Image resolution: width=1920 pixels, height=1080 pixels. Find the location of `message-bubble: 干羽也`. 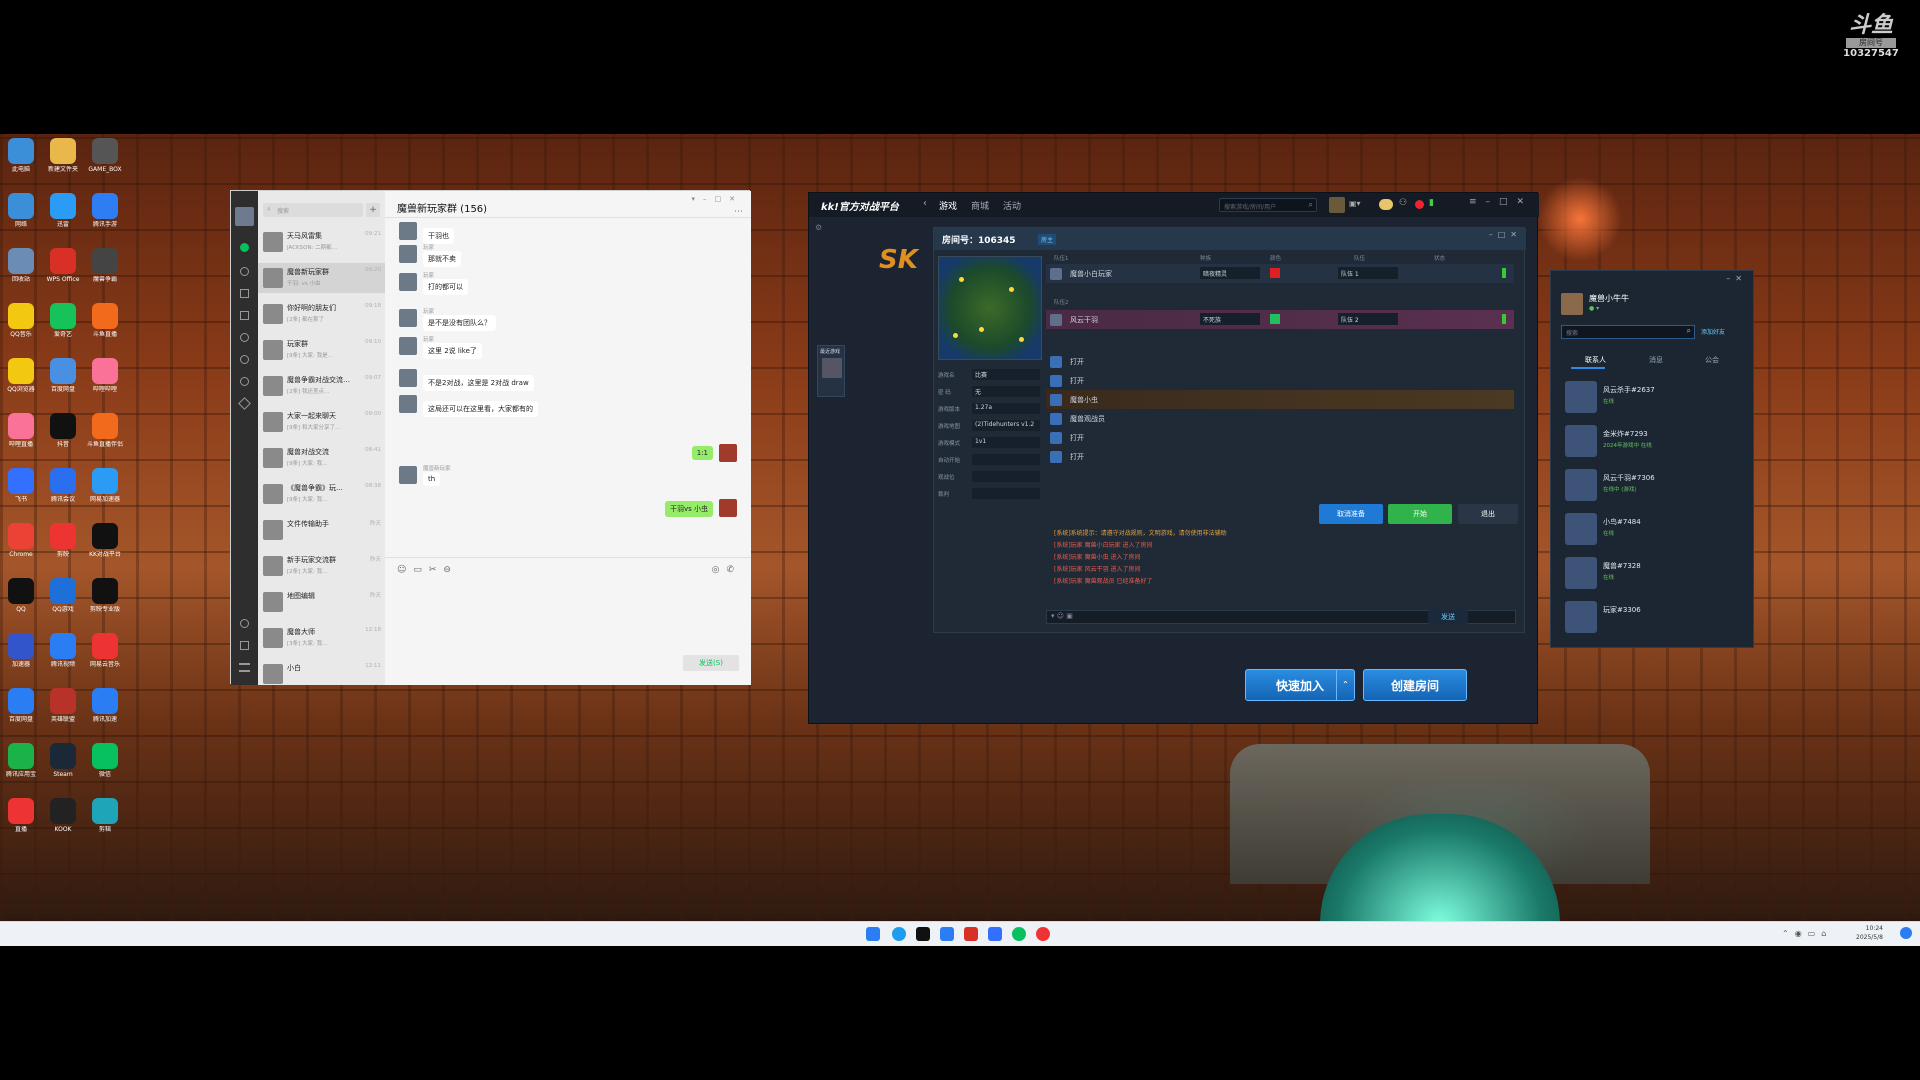

message-bubble: 干羽也 is located at coordinates (438, 236).